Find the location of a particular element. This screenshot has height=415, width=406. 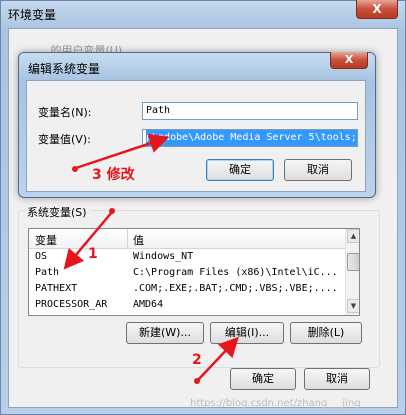

watermark: https://blog.csdn.net/zhang___jing is located at coordinates (275, 403).